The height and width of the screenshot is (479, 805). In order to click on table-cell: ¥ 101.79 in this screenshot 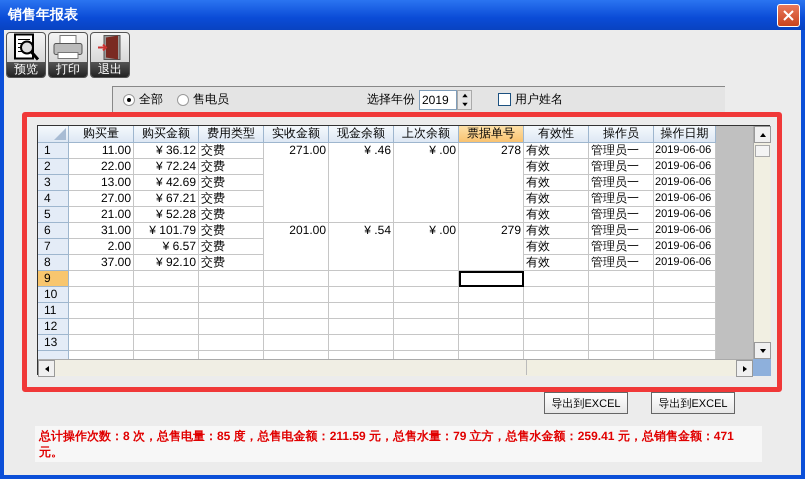, I will do `click(166, 231)`.